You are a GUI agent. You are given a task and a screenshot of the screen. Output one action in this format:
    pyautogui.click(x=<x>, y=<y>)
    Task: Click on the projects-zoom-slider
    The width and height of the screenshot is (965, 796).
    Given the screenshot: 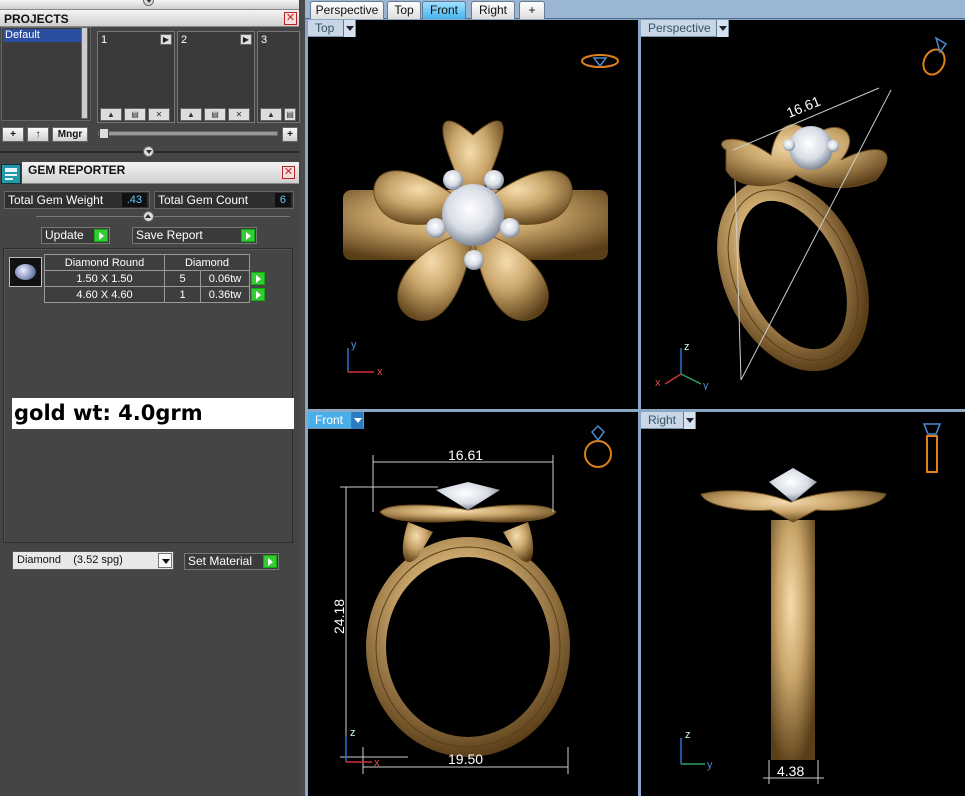 What is the action you would take?
    pyautogui.click(x=188, y=133)
    